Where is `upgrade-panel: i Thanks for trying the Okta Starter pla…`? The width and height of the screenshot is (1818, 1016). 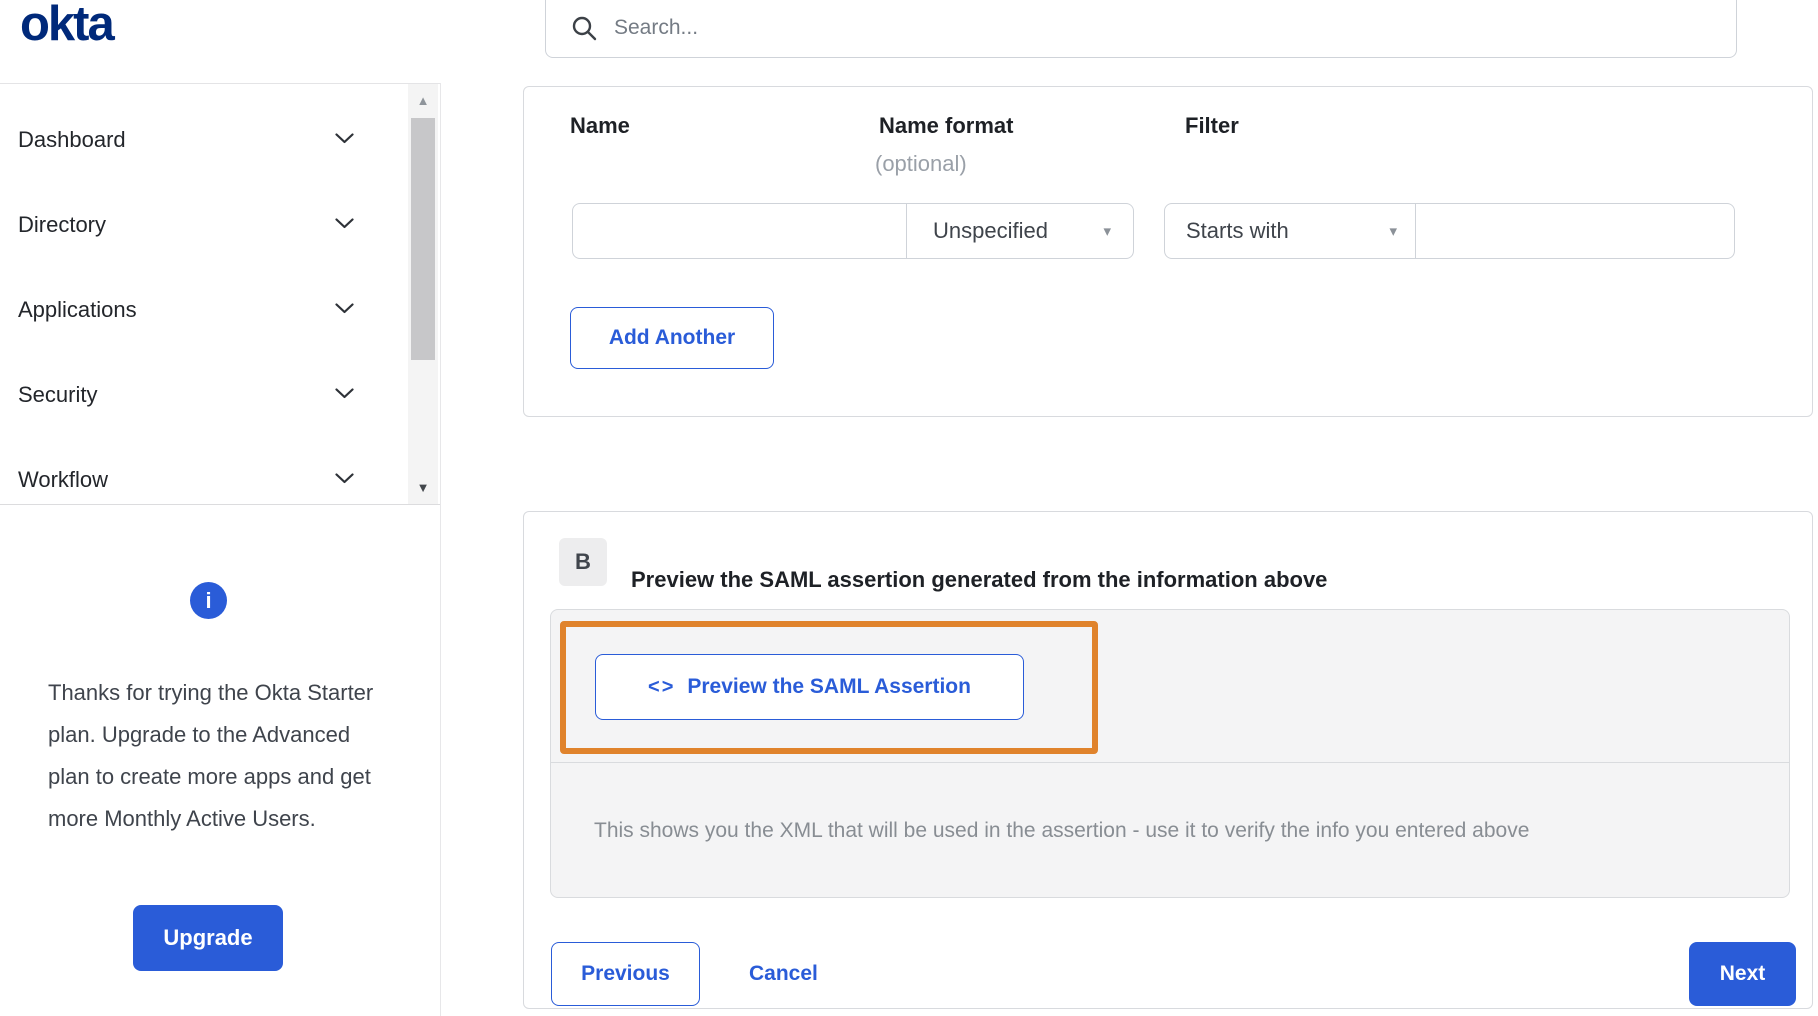 upgrade-panel: i Thanks for trying the Okta Starter pla… is located at coordinates (220, 761).